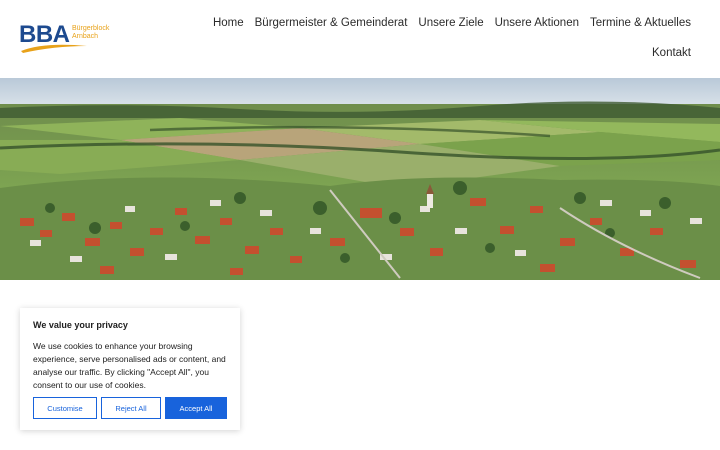 This screenshot has height=450, width=720. What do you see at coordinates (671, 53) in the screenshot?
I see `nav-item-kontakt: Kontakt` at bounding box center [671, 53].